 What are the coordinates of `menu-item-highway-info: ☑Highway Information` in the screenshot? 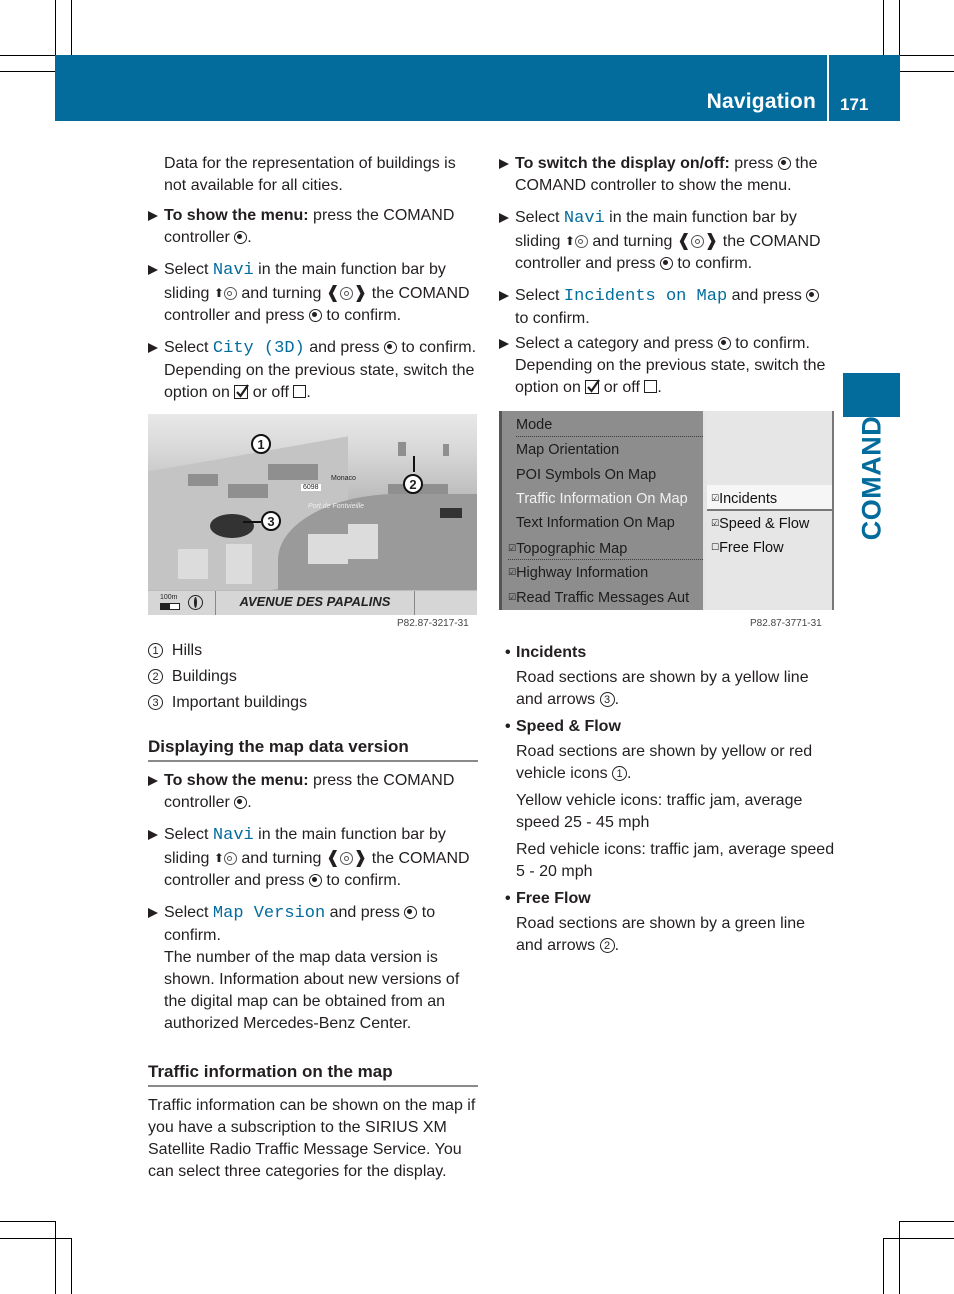 It's located at (578, 572).